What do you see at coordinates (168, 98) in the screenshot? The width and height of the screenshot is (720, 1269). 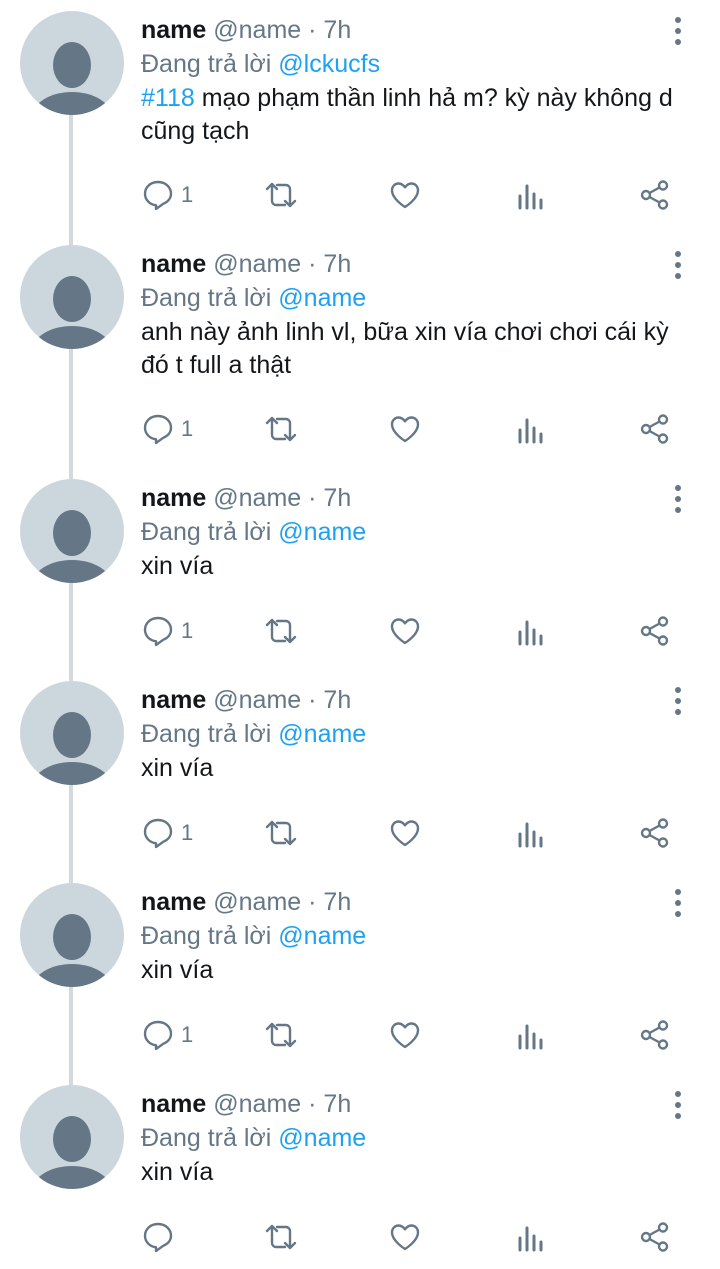 I see `hashtag-link: #118` at bounding box center [168, 98].